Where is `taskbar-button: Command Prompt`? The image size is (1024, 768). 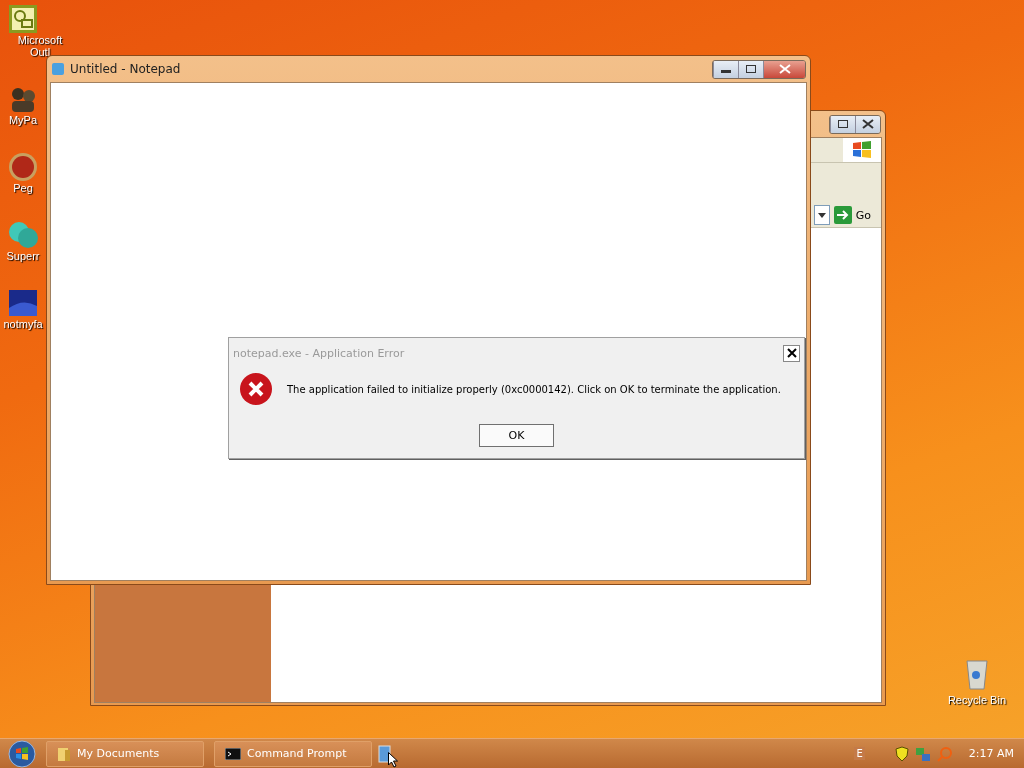 taskbar-button: Command Prompt is located at coordinates (293, 753).